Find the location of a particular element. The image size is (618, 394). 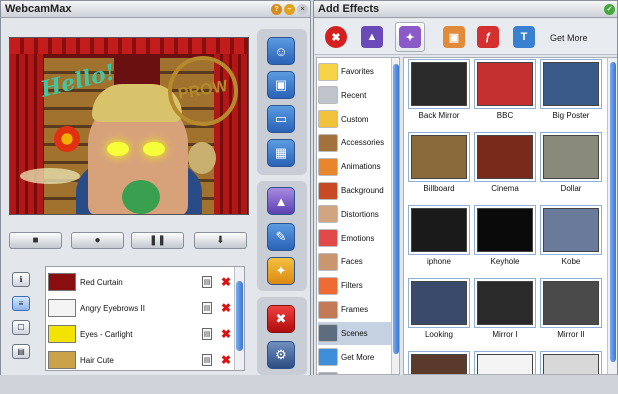

scene-scroll-thumb is located at coordinates (613, 212).